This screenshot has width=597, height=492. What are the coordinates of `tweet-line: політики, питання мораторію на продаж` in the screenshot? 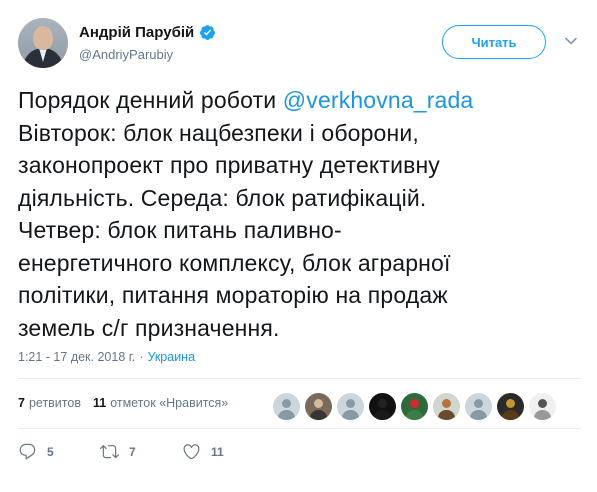 It's located at (233, 295).